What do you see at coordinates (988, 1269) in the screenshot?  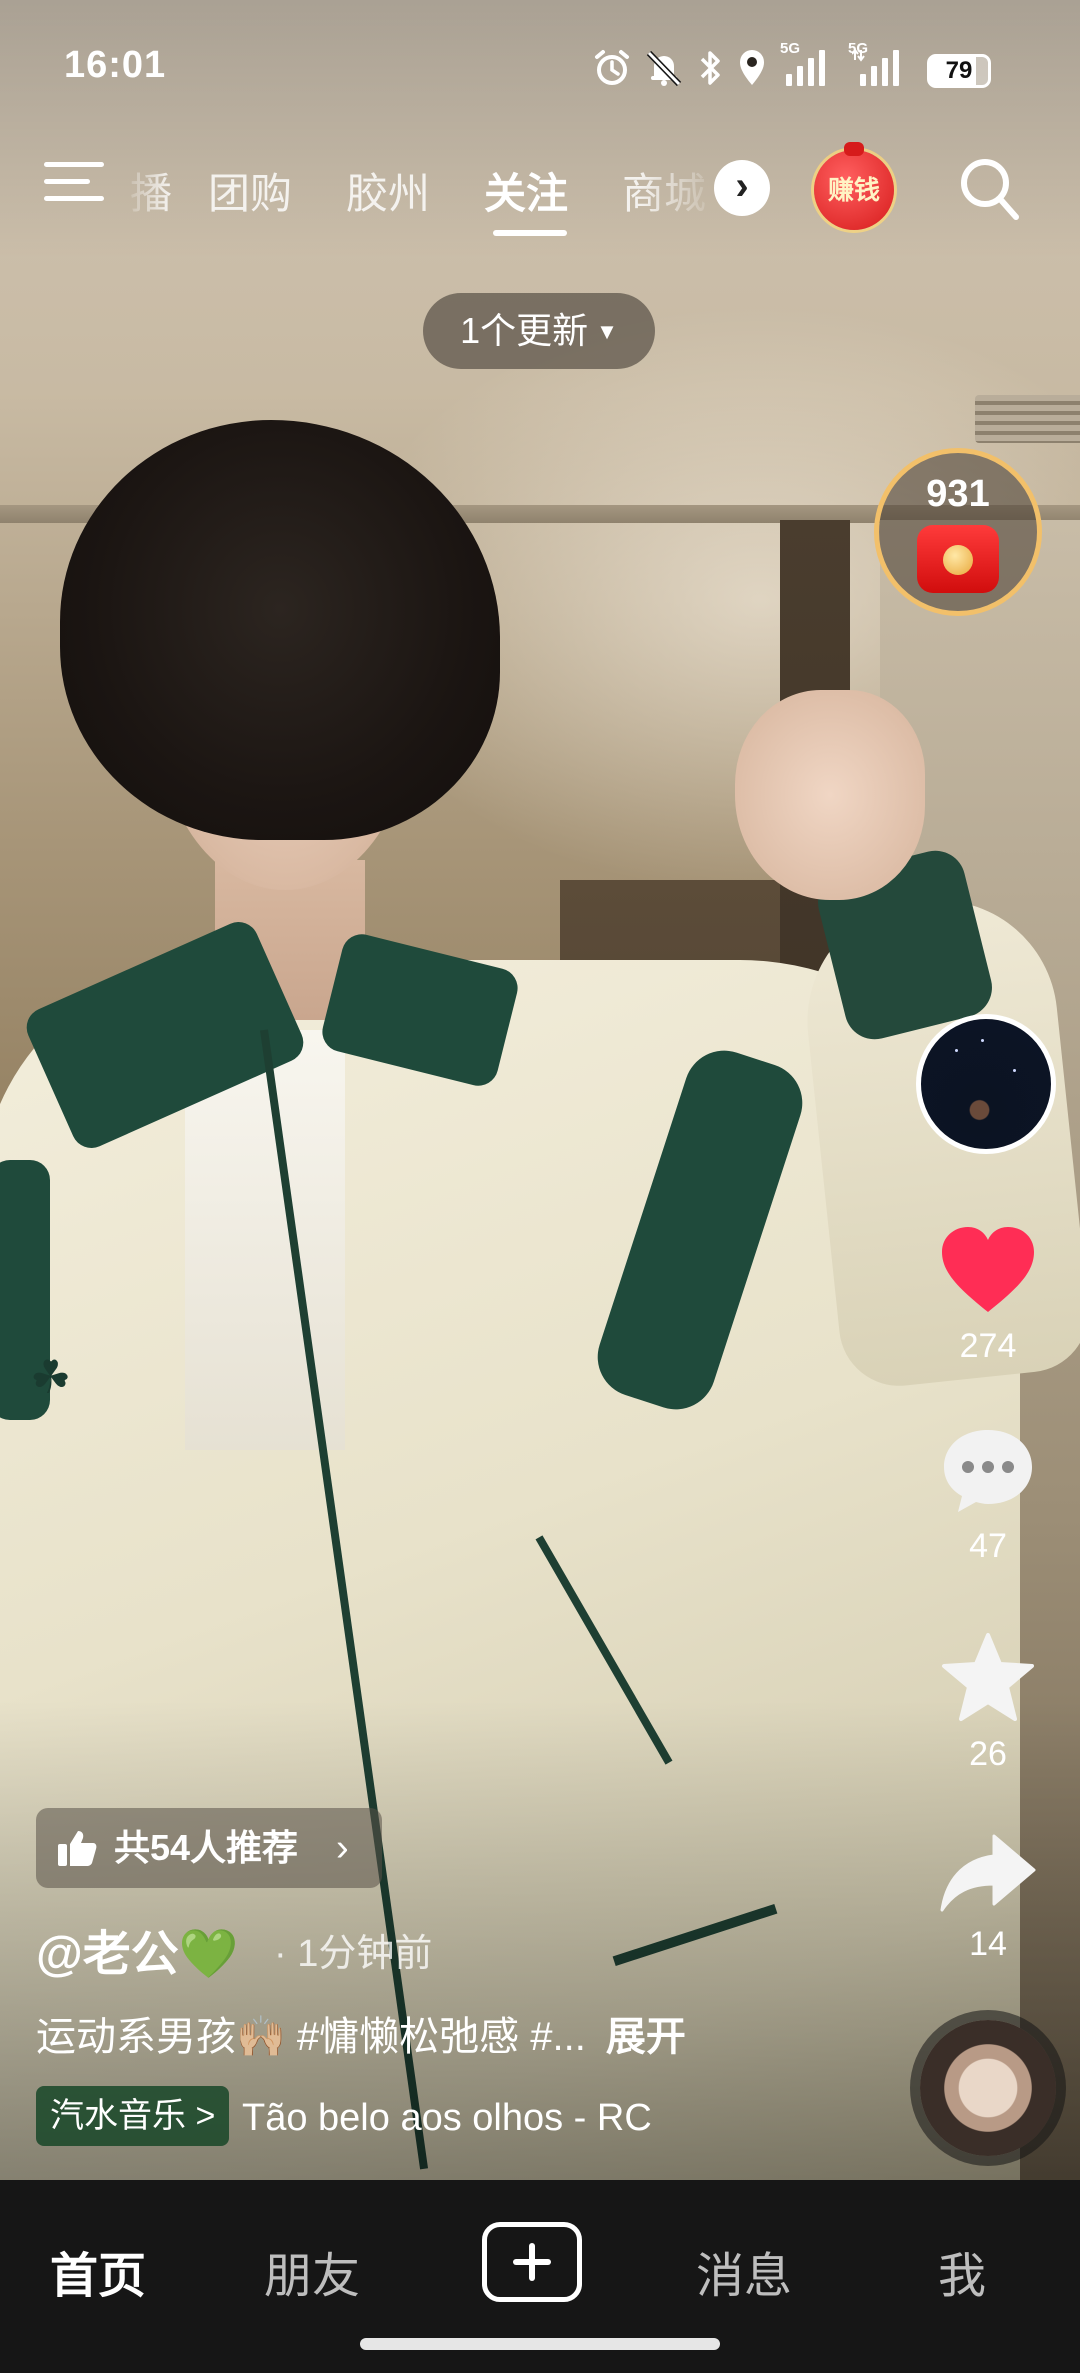 I see `heart-icon` at bounding box center [988, 1269].